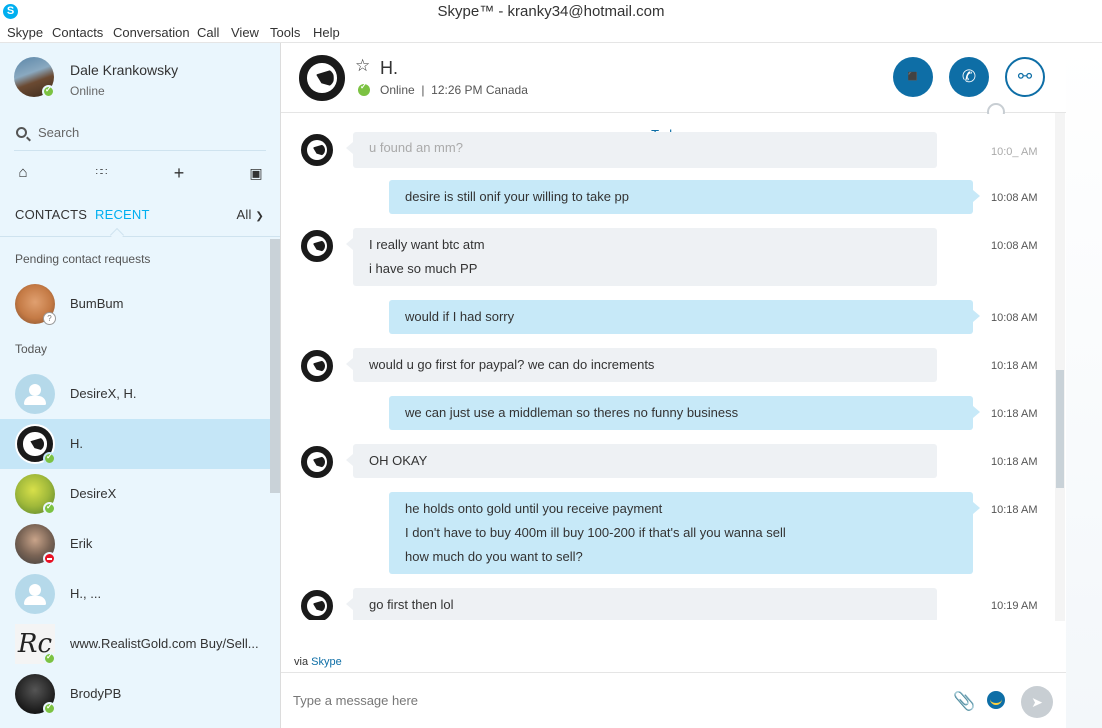  I want to click on search-icon, so click(21, 132).